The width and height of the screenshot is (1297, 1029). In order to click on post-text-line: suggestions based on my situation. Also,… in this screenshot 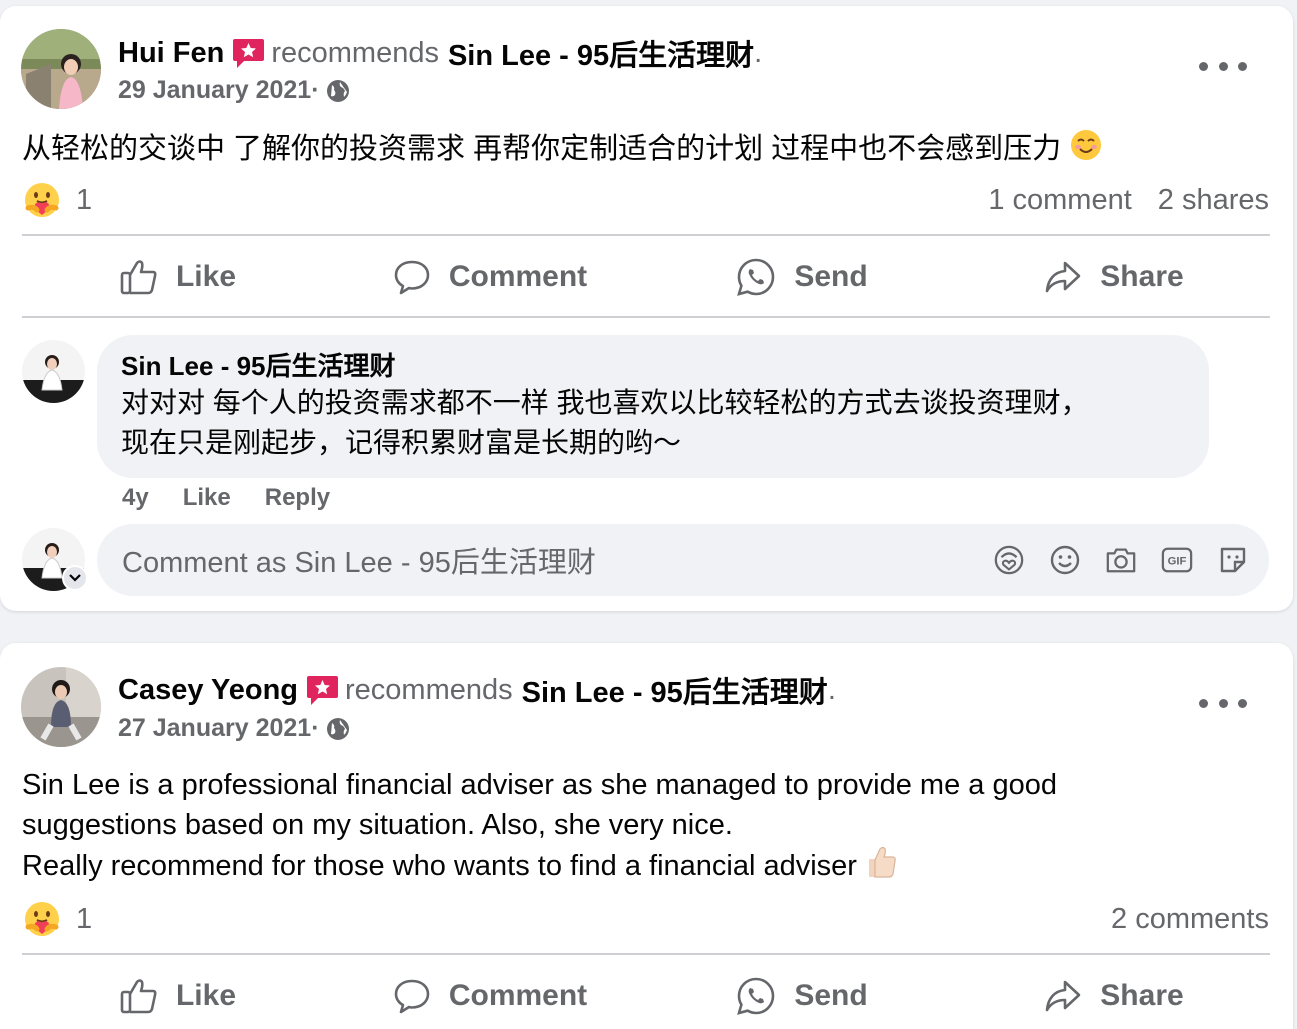, I will do `click(377, 825)`.